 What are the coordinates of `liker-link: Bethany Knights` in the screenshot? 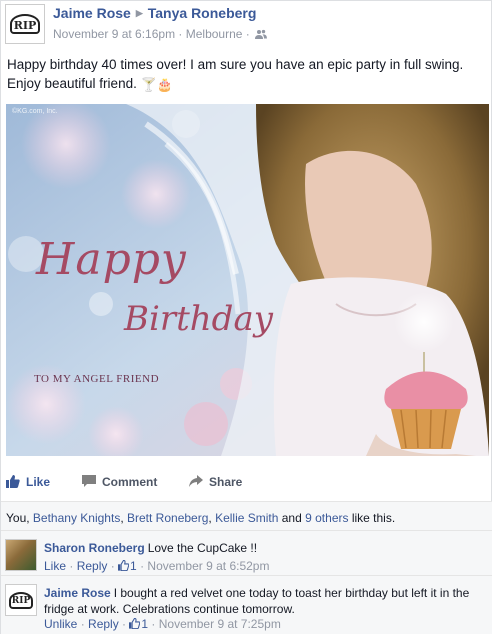 It's located at (76, 518).